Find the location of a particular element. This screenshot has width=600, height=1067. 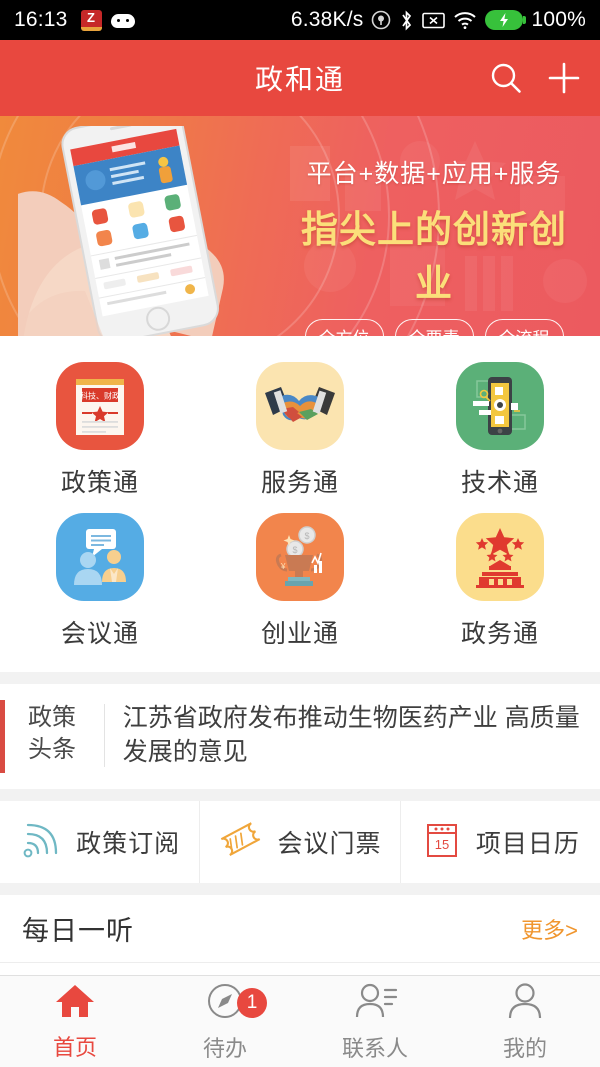

headset-icon is located at coordinates (381, 20).